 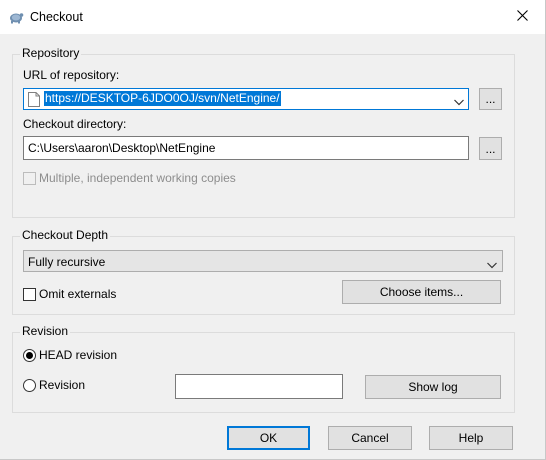 I want to click on revision-radio, so click(x=29, y=385).